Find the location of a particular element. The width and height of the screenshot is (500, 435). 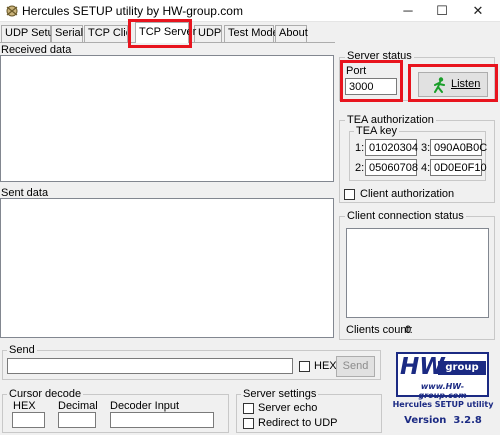

tab-test-mode: Test Mode is located at coordinates (251, 33).